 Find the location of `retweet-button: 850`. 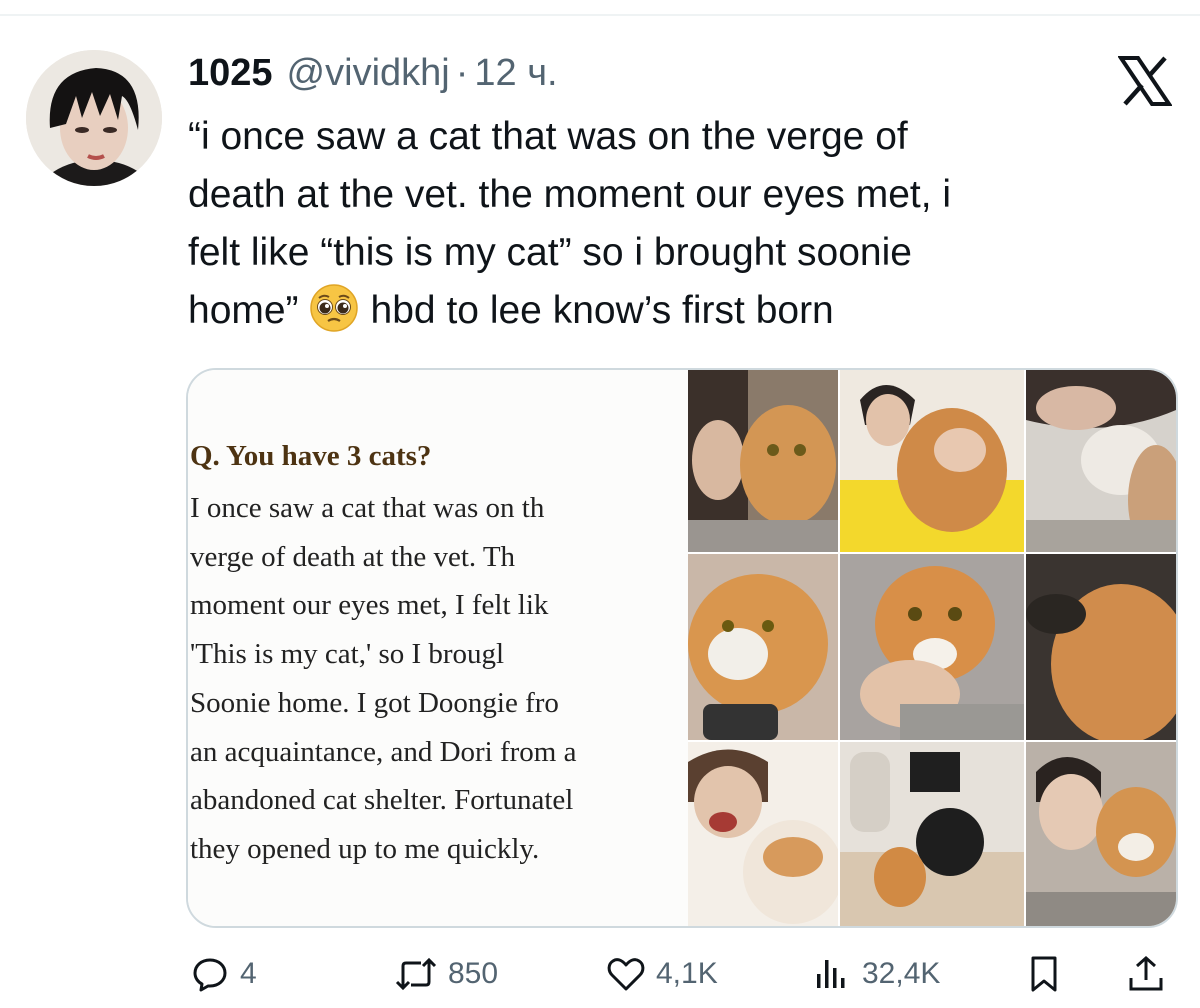

retweet-button: 850 is located at coordinates (446, 974).